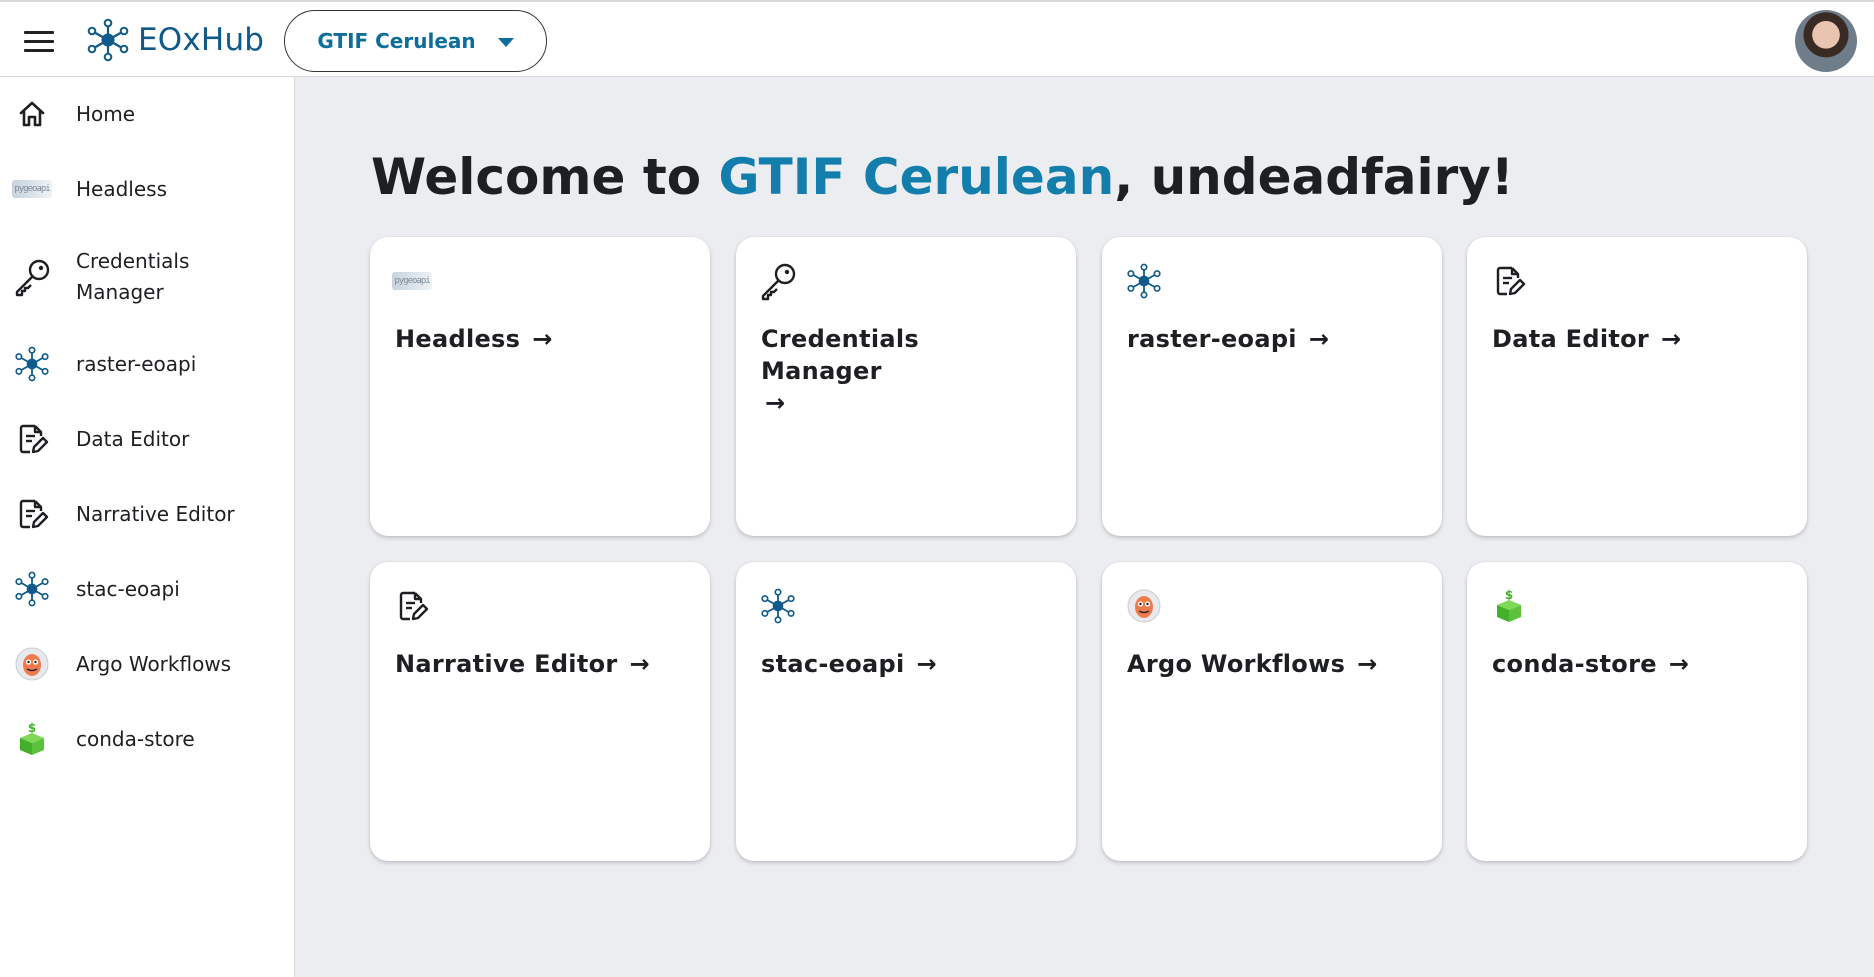 The image size is (1874, 977). I want to click on sidebar-item-label: Headless, so click(121, 188).